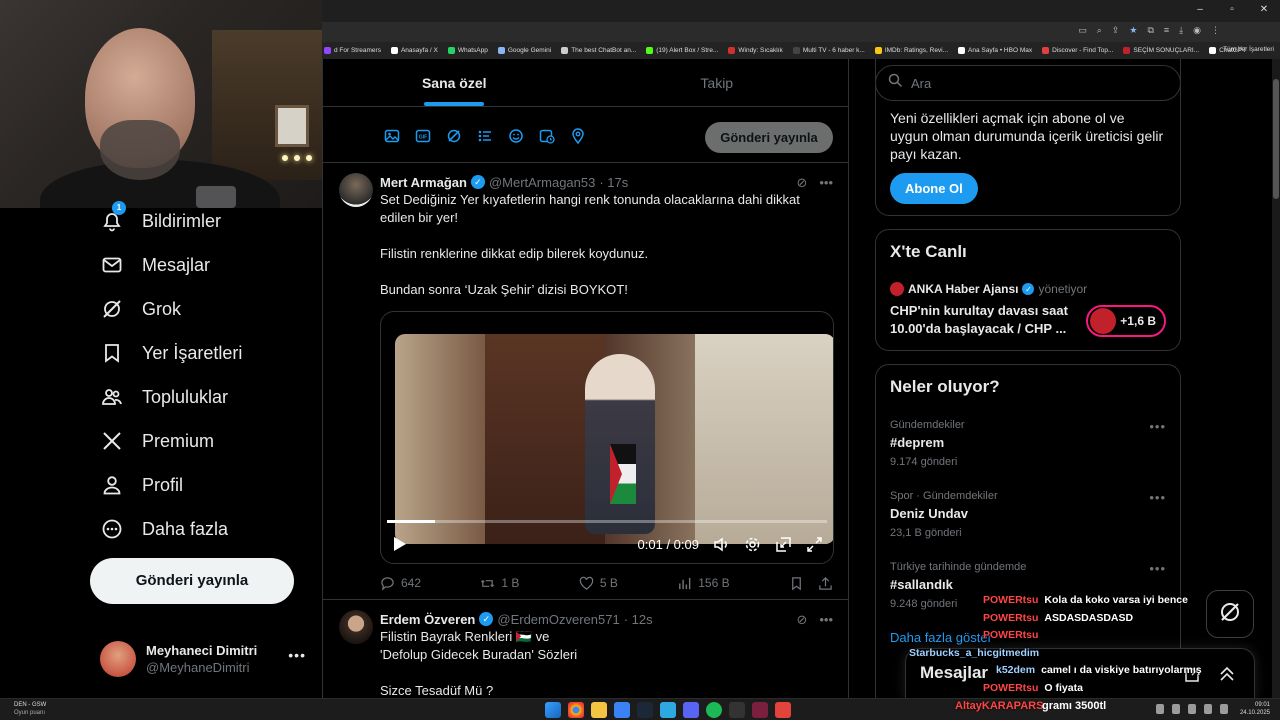  Describe the element at coordinates (1126, 321) in the screenshot. I see `live-listeners-pill: +1,6 B` at that location.